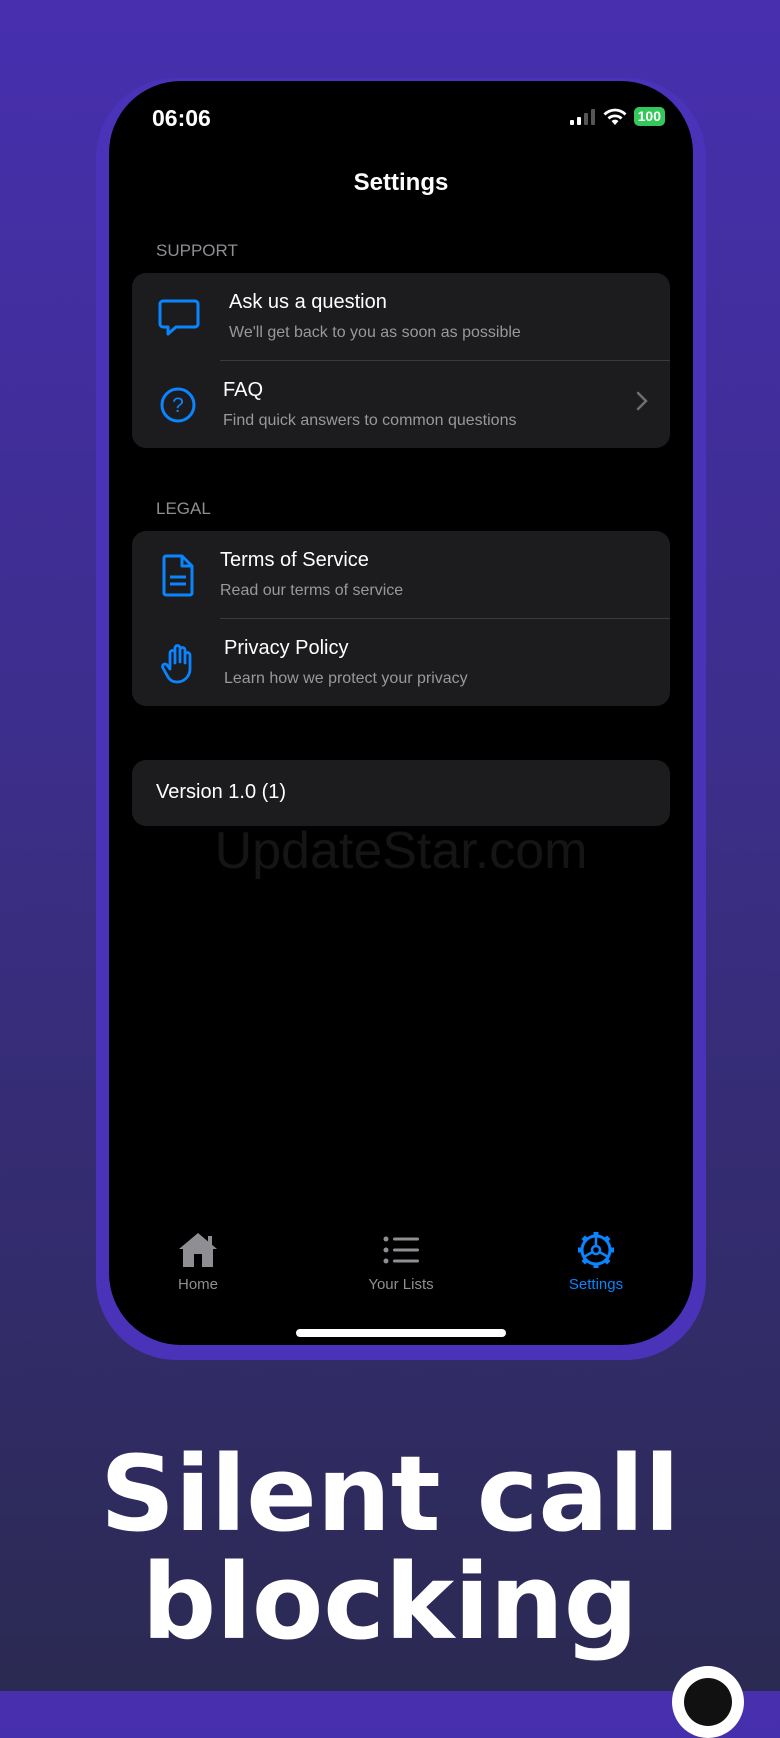 Image resolution: width=780 pixels, height=1738 pixels. I want to click on ask-question-title: Ask us a question, so click(308, 302).